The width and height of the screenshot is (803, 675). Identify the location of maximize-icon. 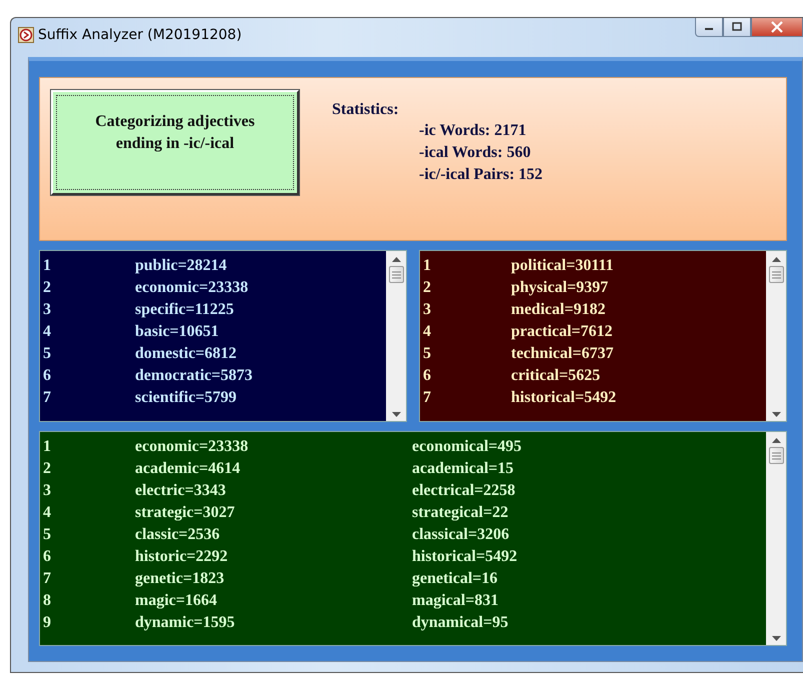
(737, 27).